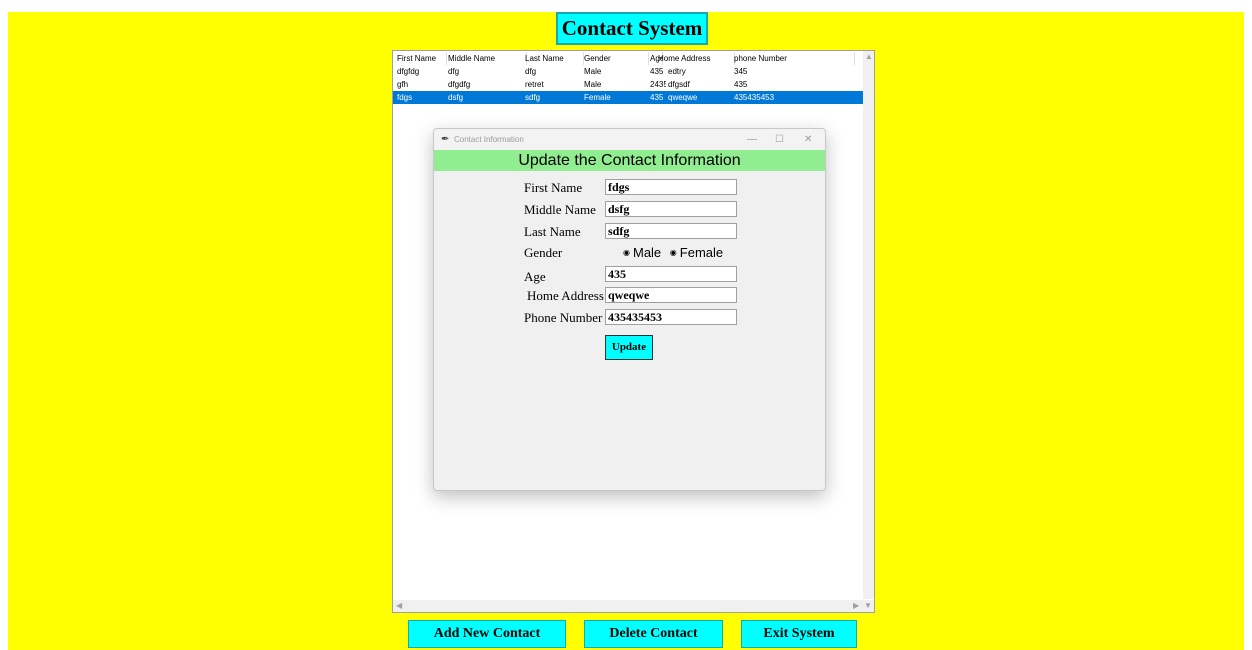 The image size is (1252, 650). What do you see at coordinates (754, 97) in the screenshot?
I see `cell-phone-number: 435435453` at bounding box center [754, 97].